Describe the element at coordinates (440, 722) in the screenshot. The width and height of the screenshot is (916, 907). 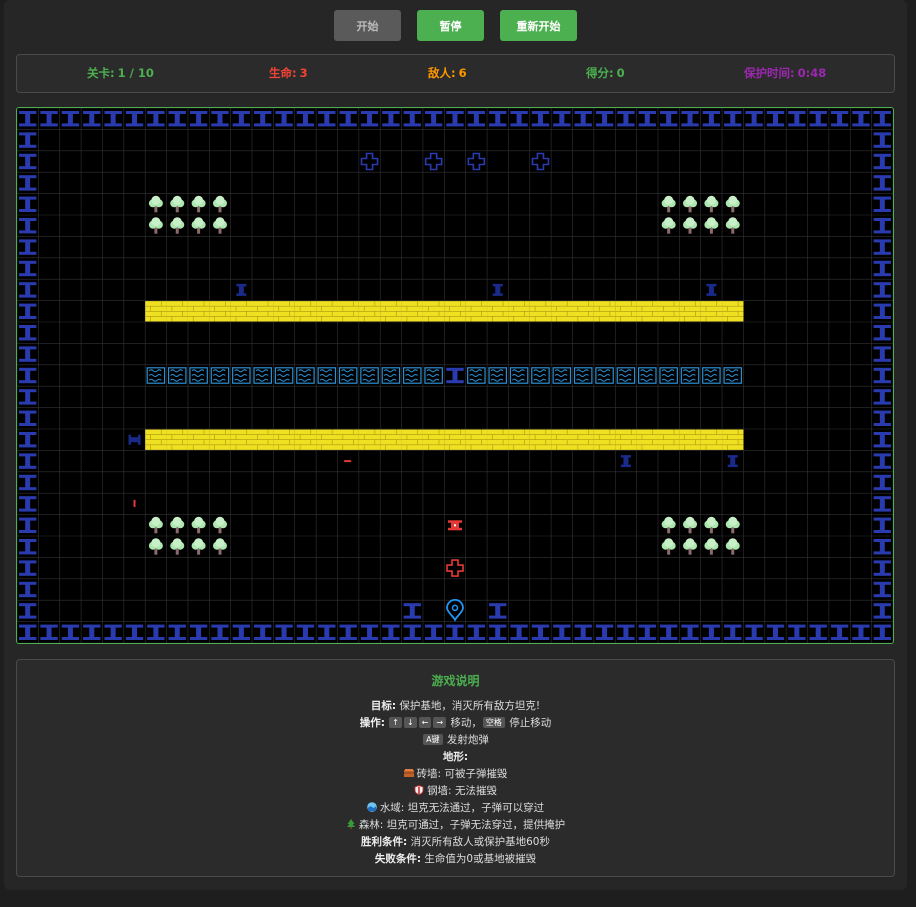
I see `key-right: →` at that location.